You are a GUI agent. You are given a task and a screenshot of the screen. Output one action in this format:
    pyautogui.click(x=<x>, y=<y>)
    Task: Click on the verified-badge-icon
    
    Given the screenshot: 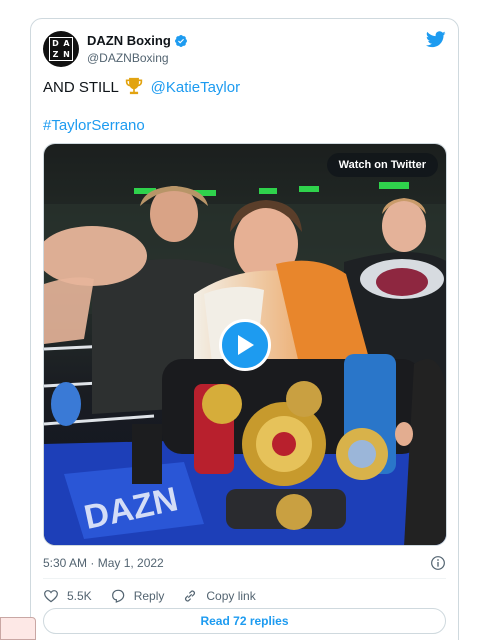 What is the action you would take?
    pyautogui.click(x=180, y=40)
    